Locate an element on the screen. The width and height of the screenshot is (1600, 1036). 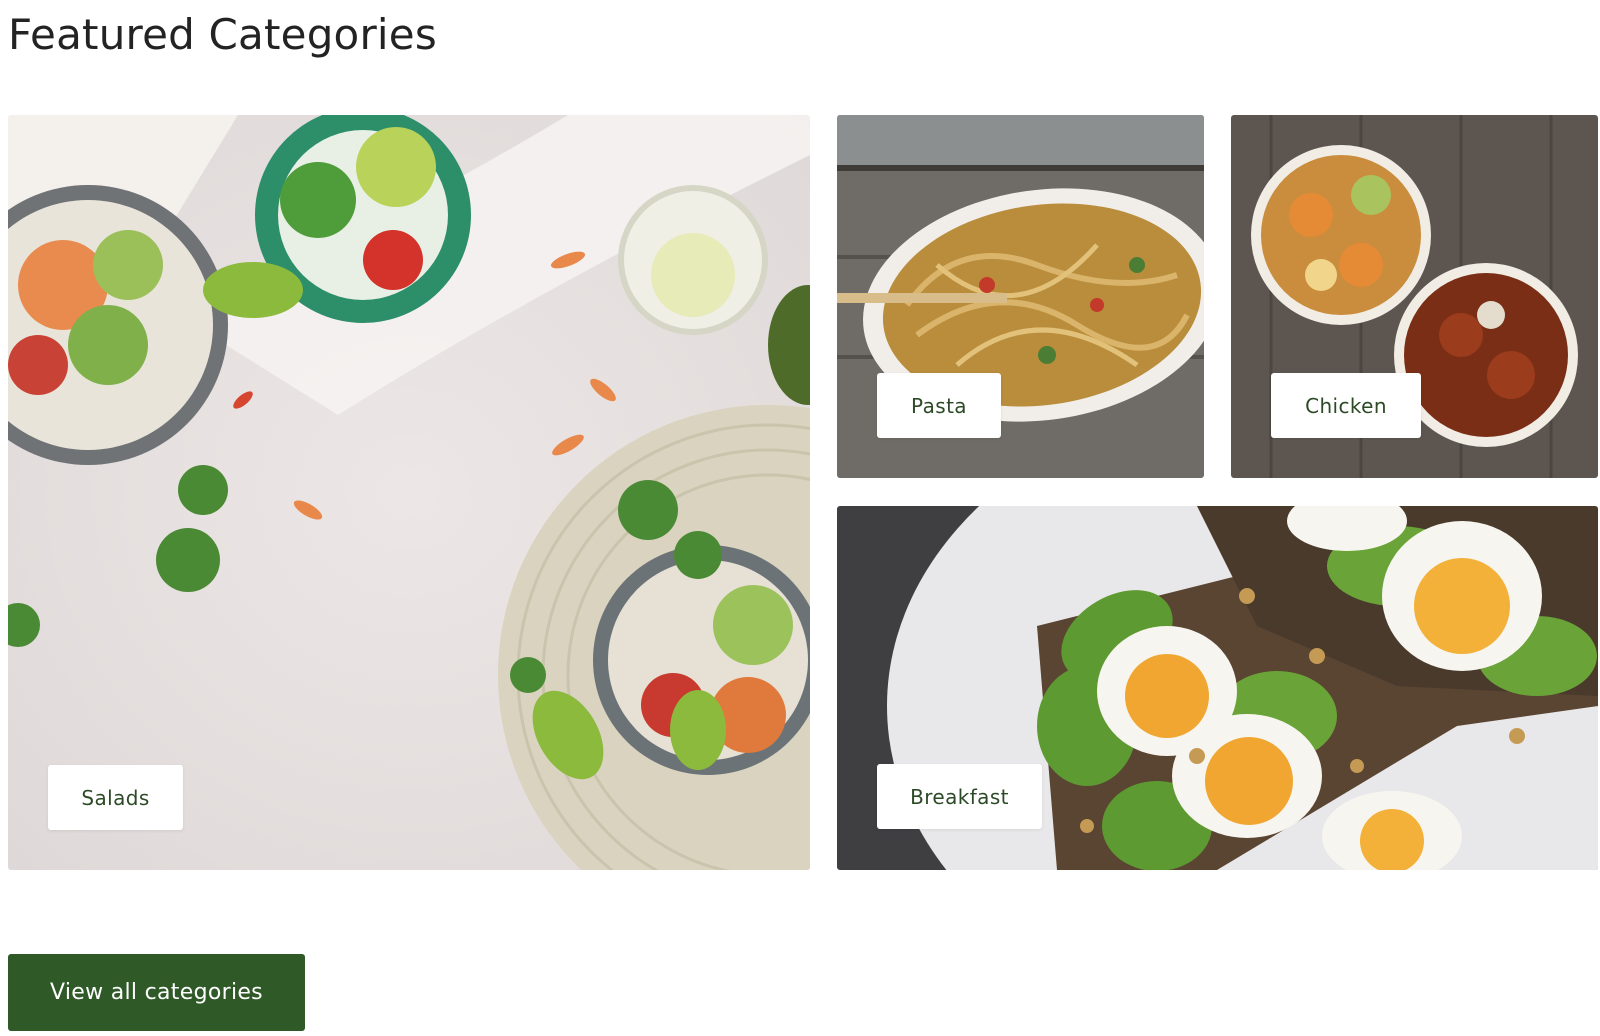
category-card-pasta: Pasta is located at coordinates (1020, 296).